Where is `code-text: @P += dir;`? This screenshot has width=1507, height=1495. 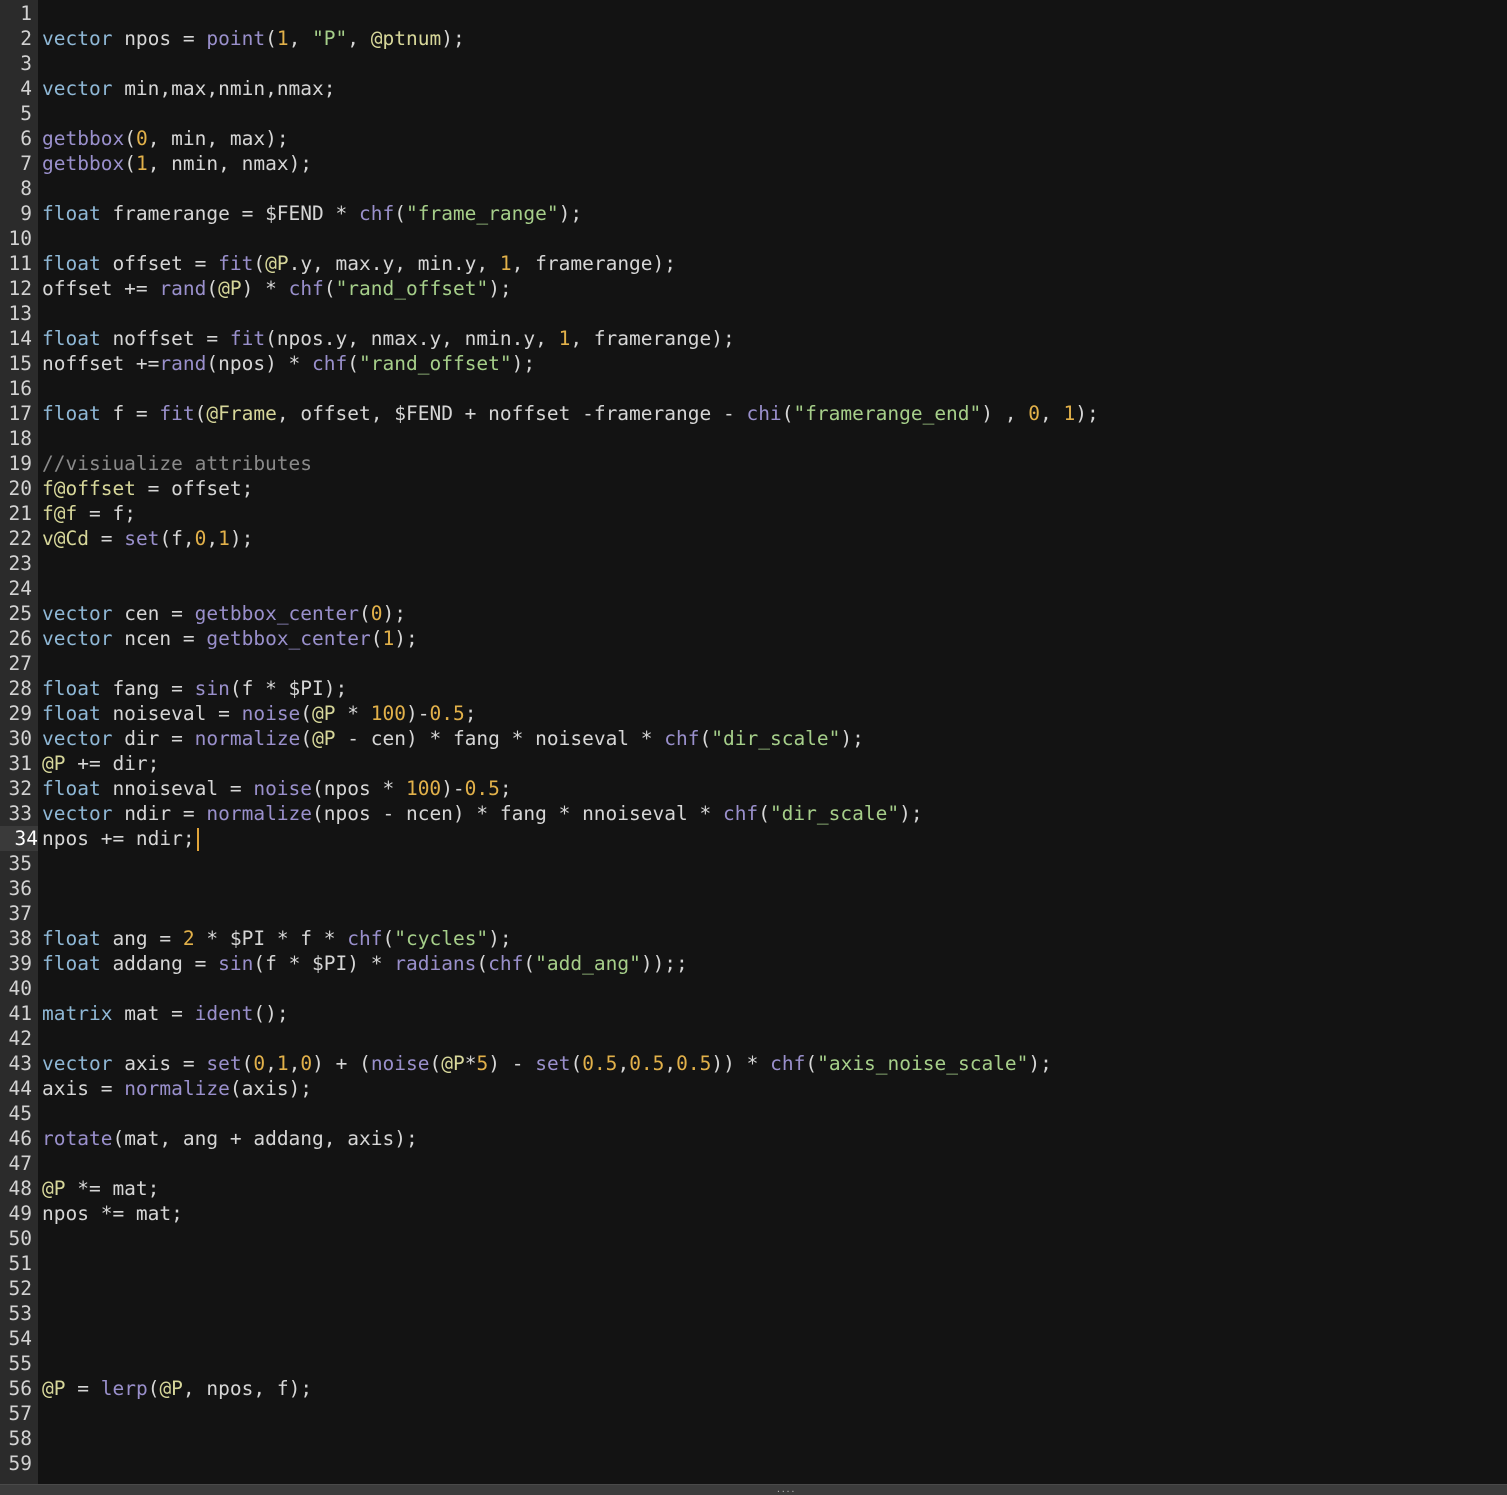
code-text: @P += dir; is located at coordinates (100, 763).